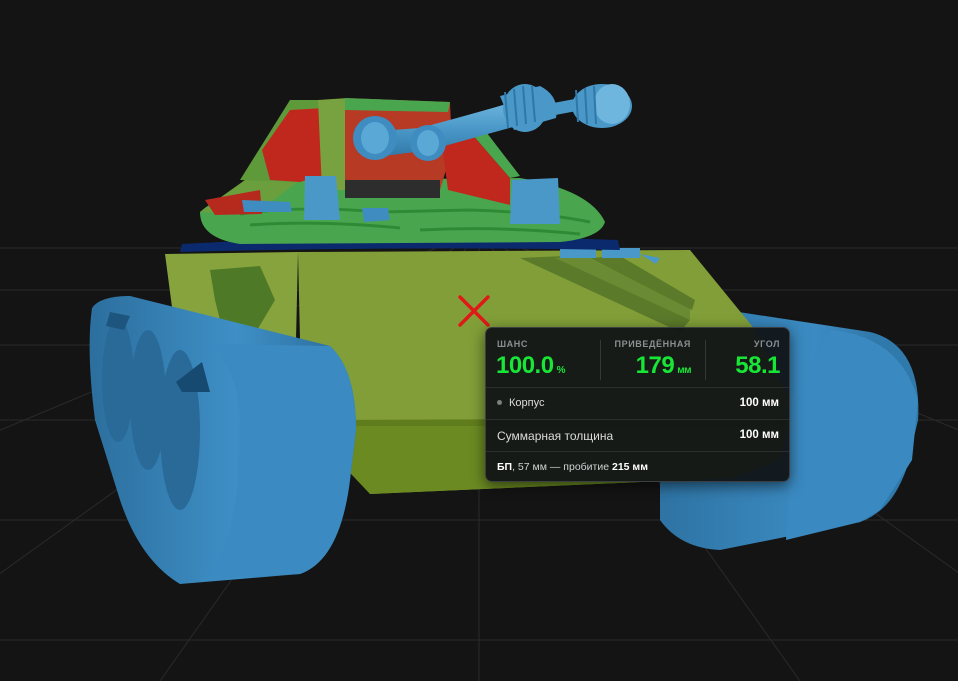  I want to click on aim-point-x-mark-icon, so click(474, 311).